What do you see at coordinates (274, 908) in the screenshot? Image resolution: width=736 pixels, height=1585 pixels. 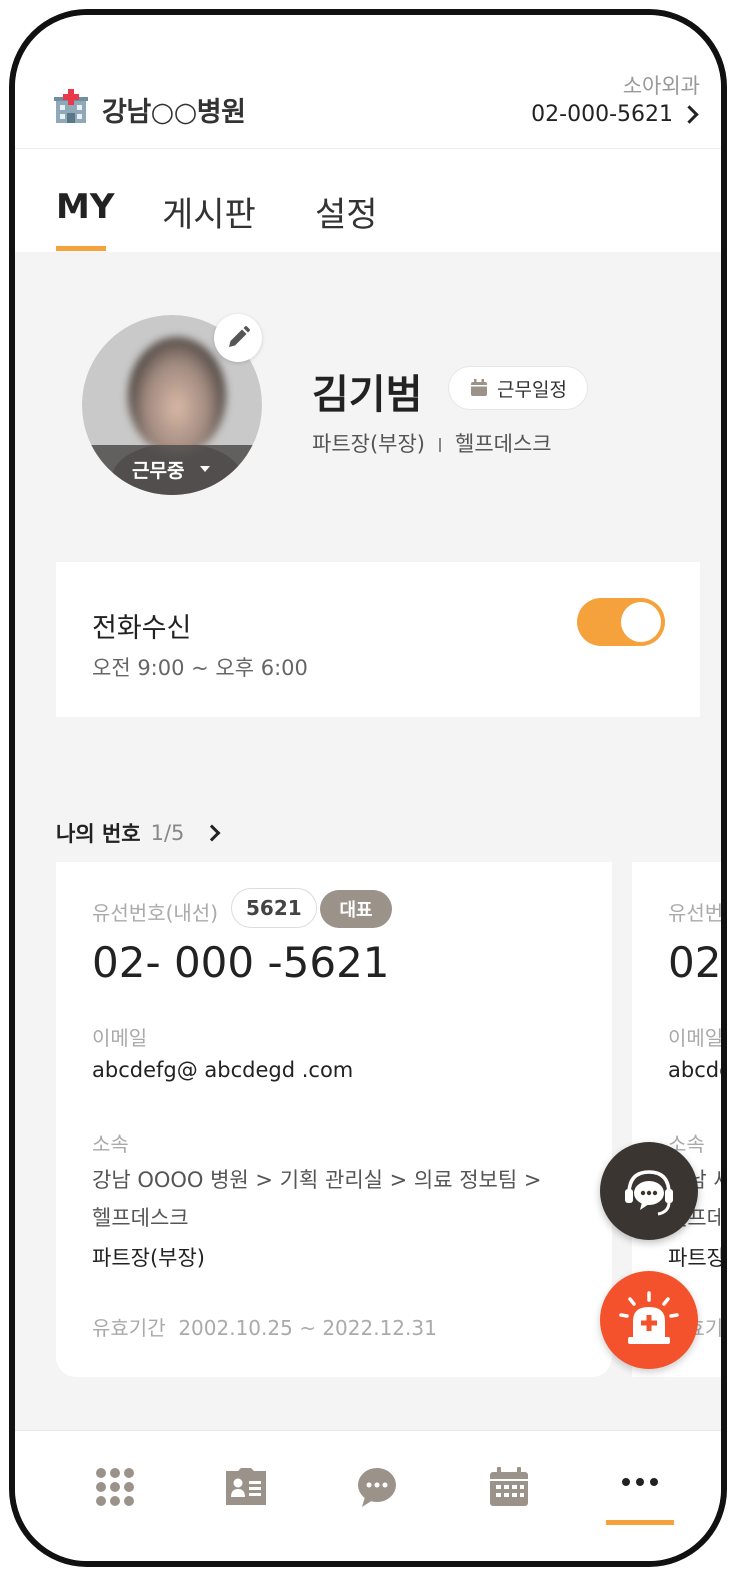 I see `extension-badge: 5621` at bounding box center [274, 908].